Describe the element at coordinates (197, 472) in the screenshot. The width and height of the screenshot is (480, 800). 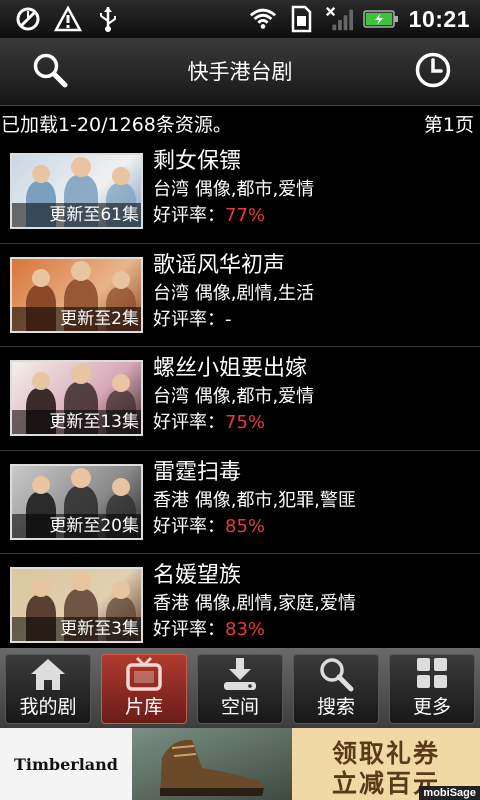
I see `drama-title: 雷霆扫毒` at that location.